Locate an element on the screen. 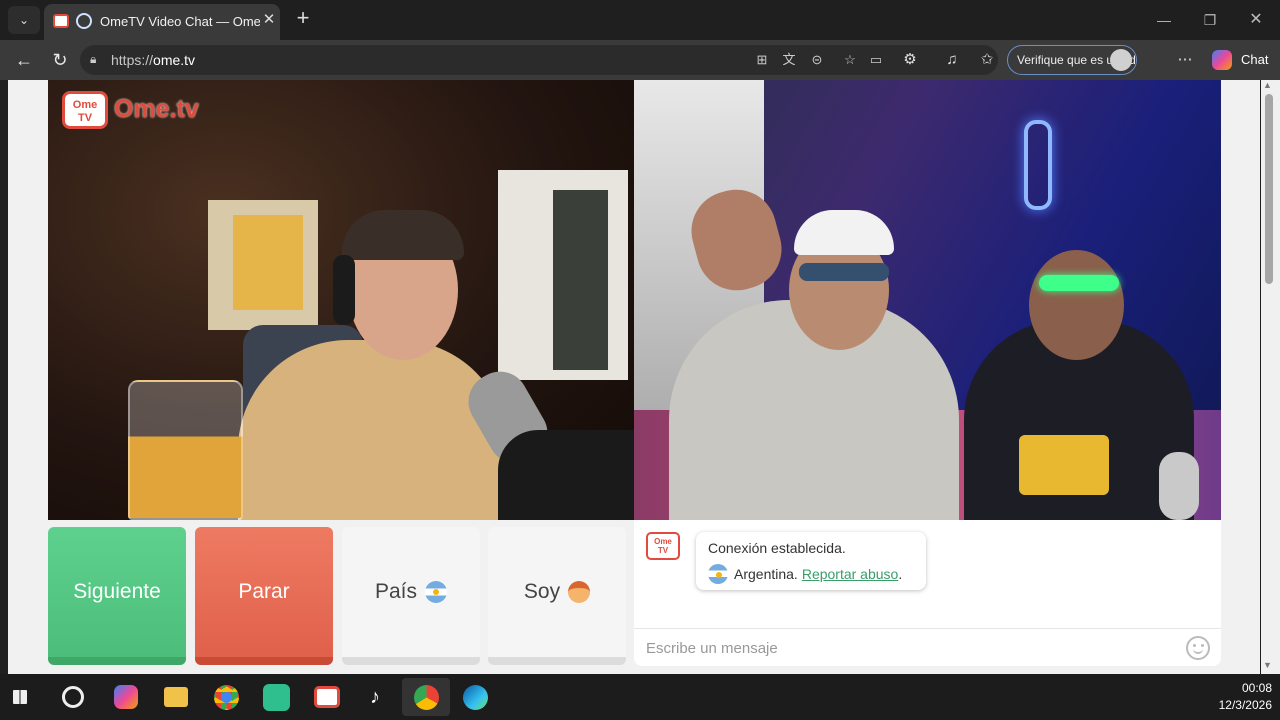 This screenshot has height=720, width=1280. media-control-icon: ♫ is located at coordinates (952, 60).